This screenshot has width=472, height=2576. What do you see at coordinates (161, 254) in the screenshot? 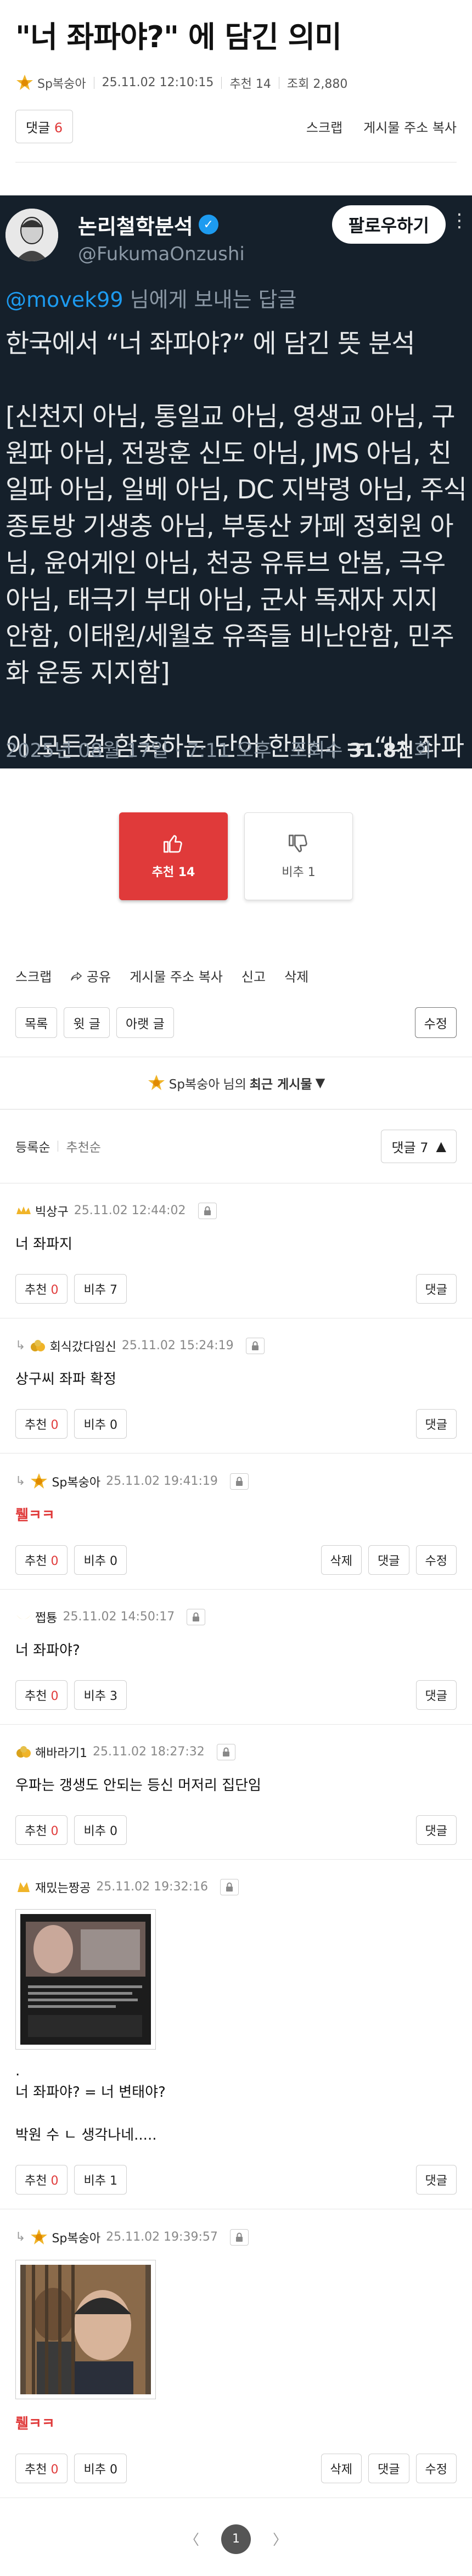
I see `tweet-handle: @FukumaOnzushi` at bounding box center [161, 254].